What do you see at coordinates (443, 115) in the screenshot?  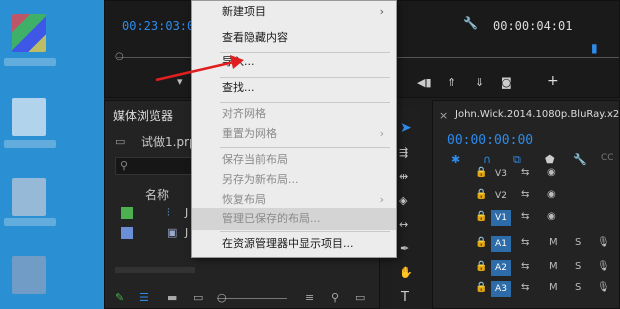 I see `close-icon: ×` at bounding box center [443, 115].